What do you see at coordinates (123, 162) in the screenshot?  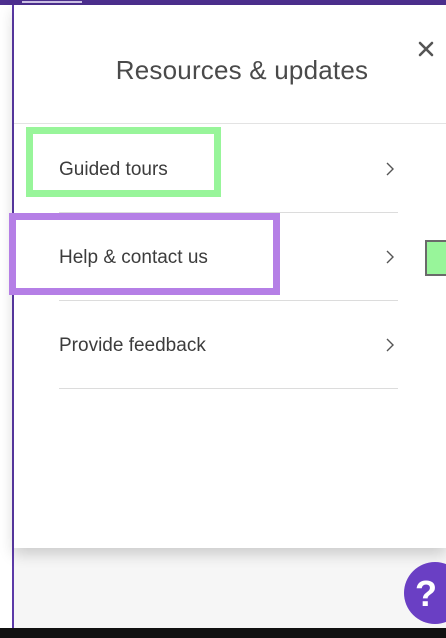 I see `highlight-box-green` at bounding box center [123, 162].